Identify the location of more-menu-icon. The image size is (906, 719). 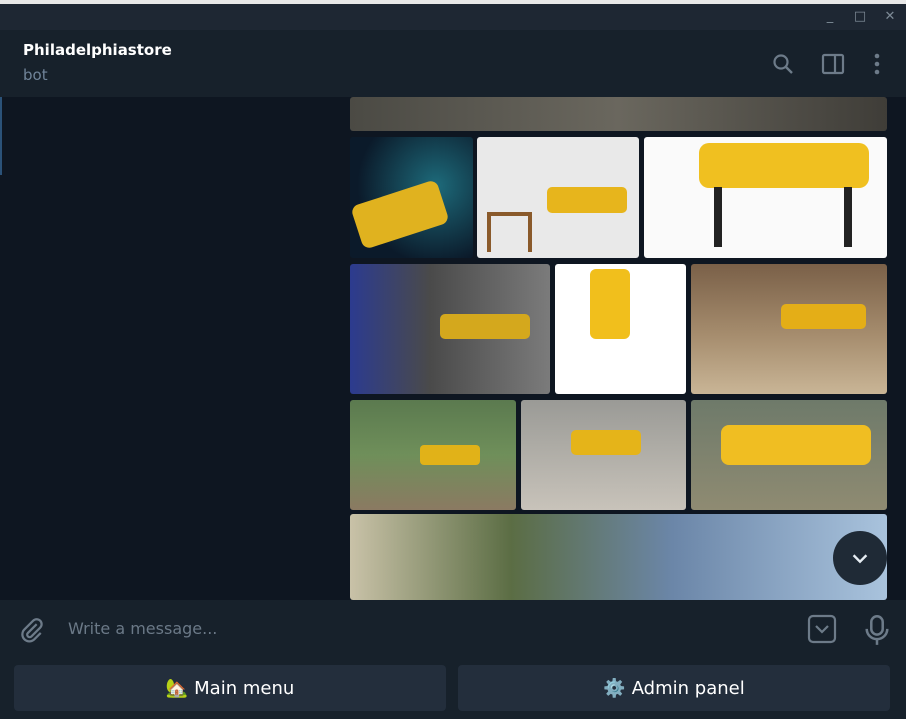
(877, 64).